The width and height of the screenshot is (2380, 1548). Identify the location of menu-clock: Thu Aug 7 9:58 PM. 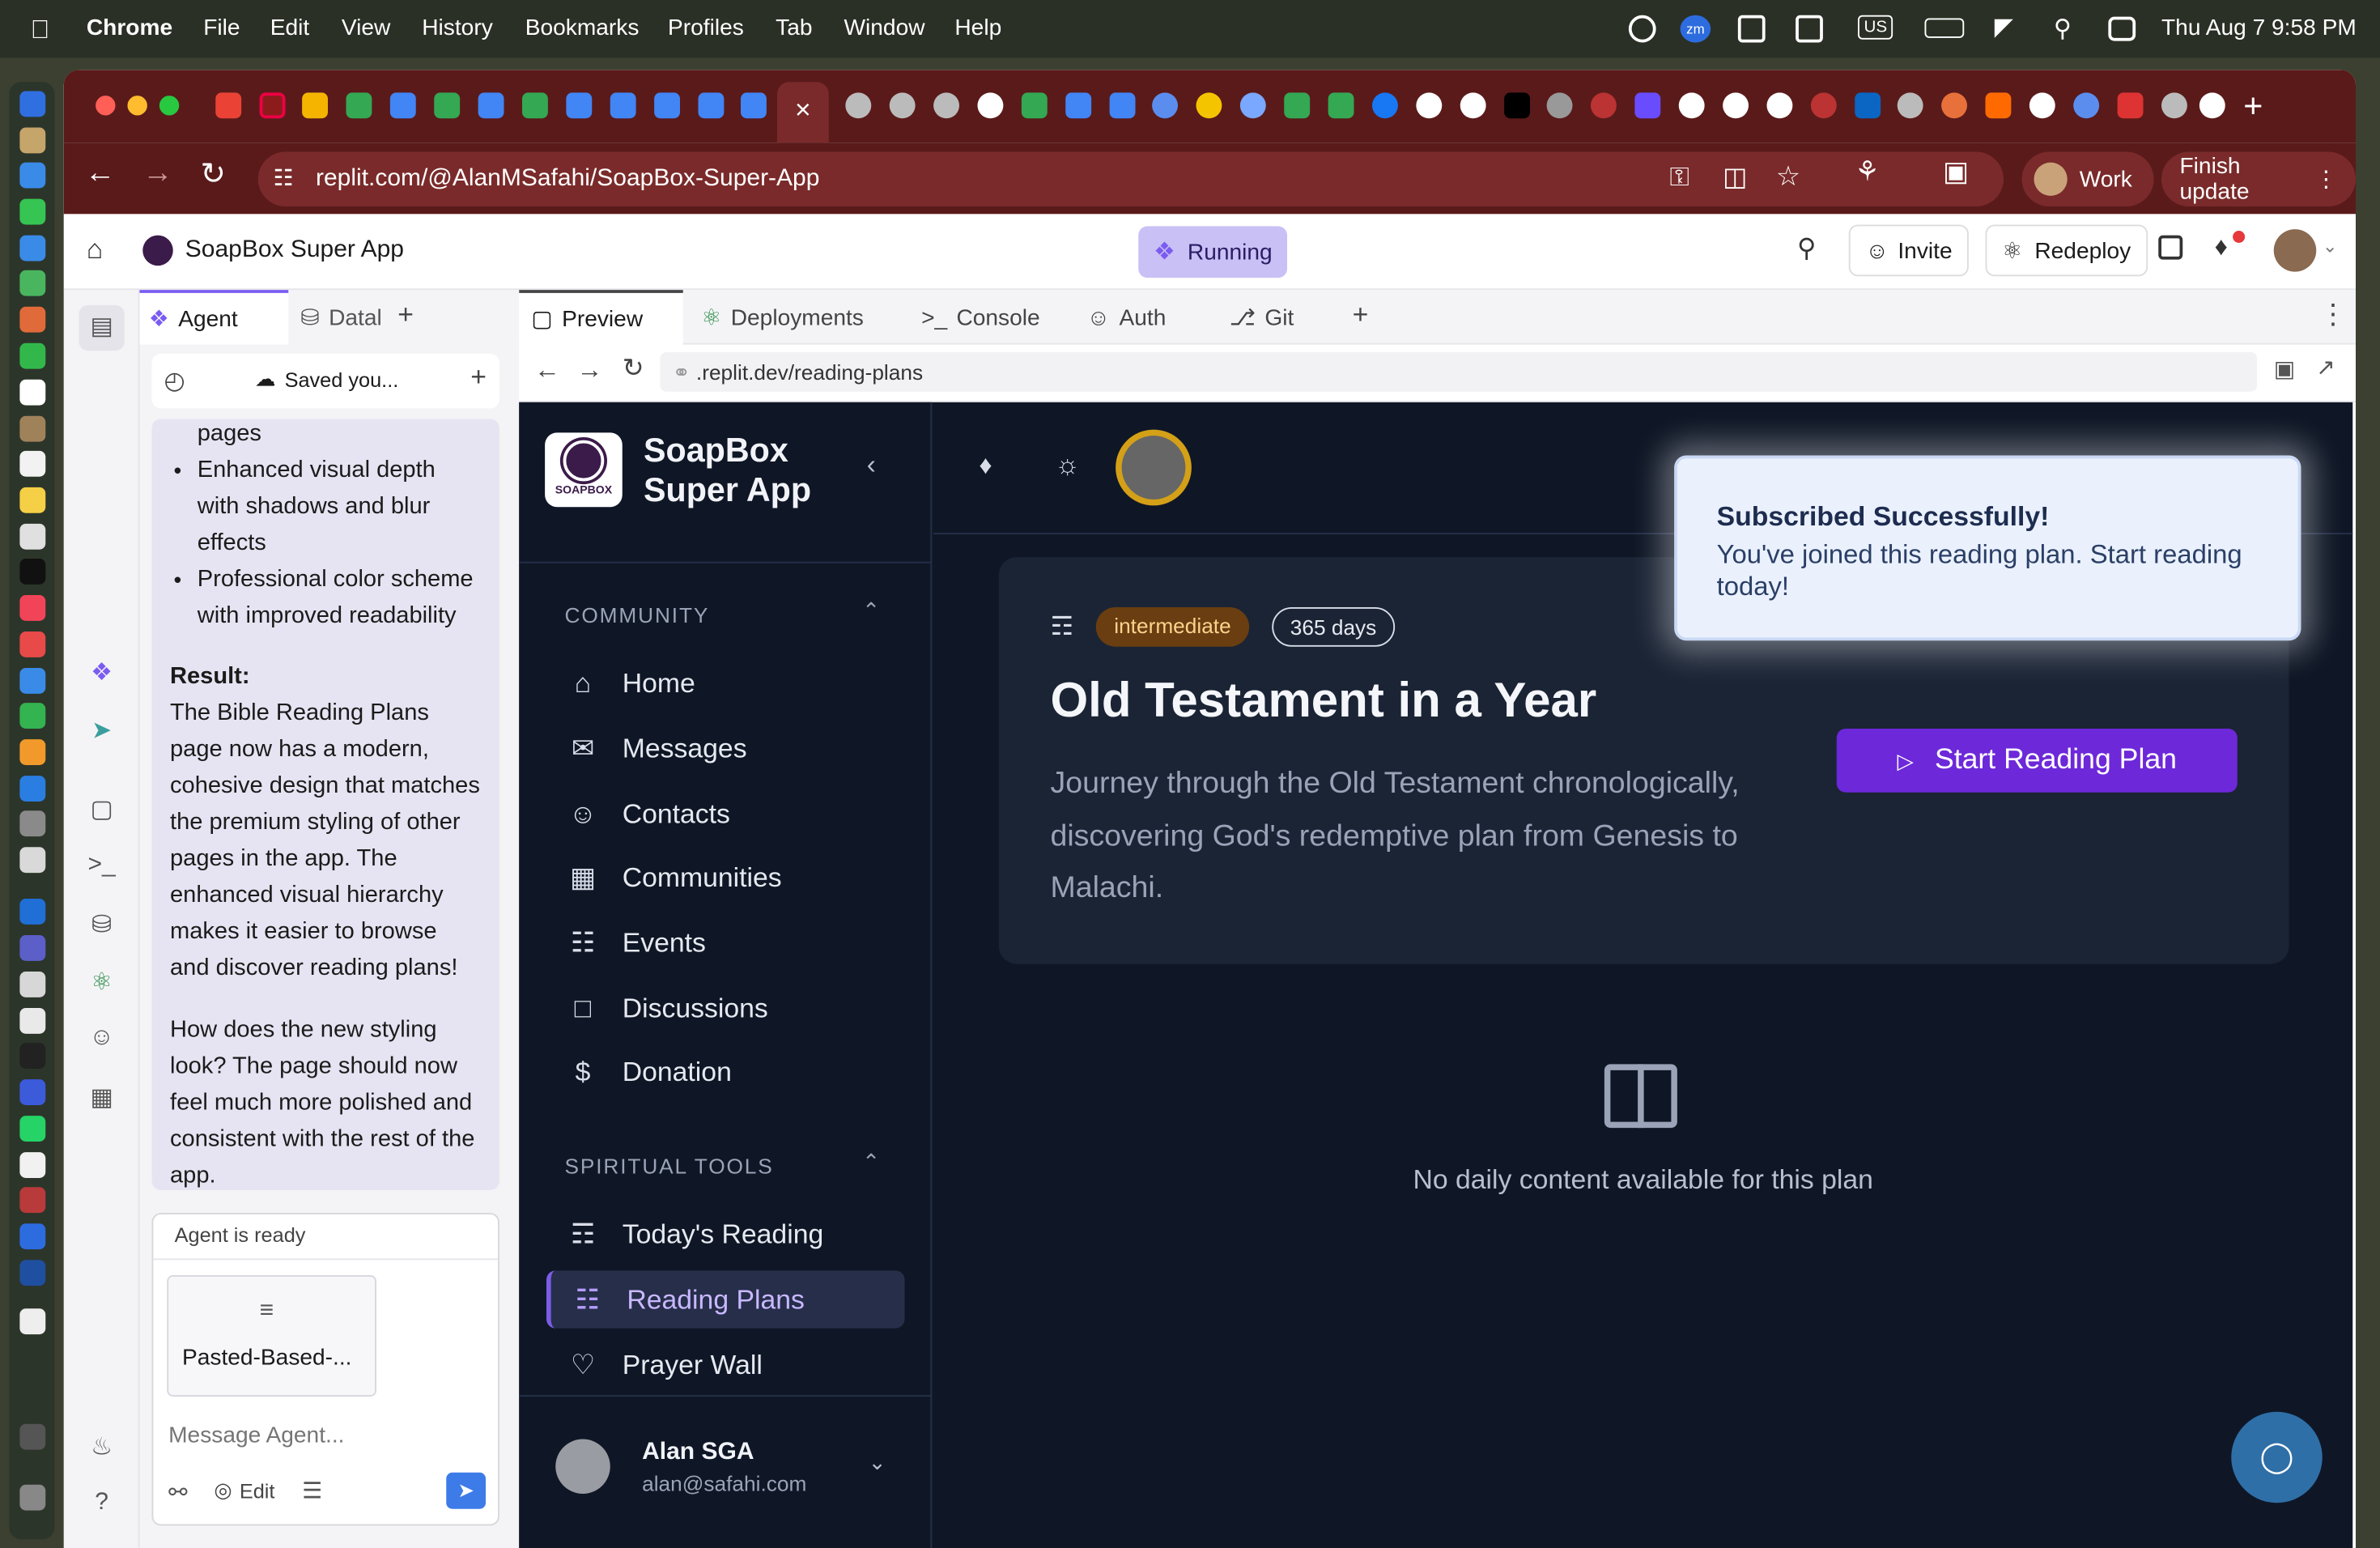
(2259, 28).